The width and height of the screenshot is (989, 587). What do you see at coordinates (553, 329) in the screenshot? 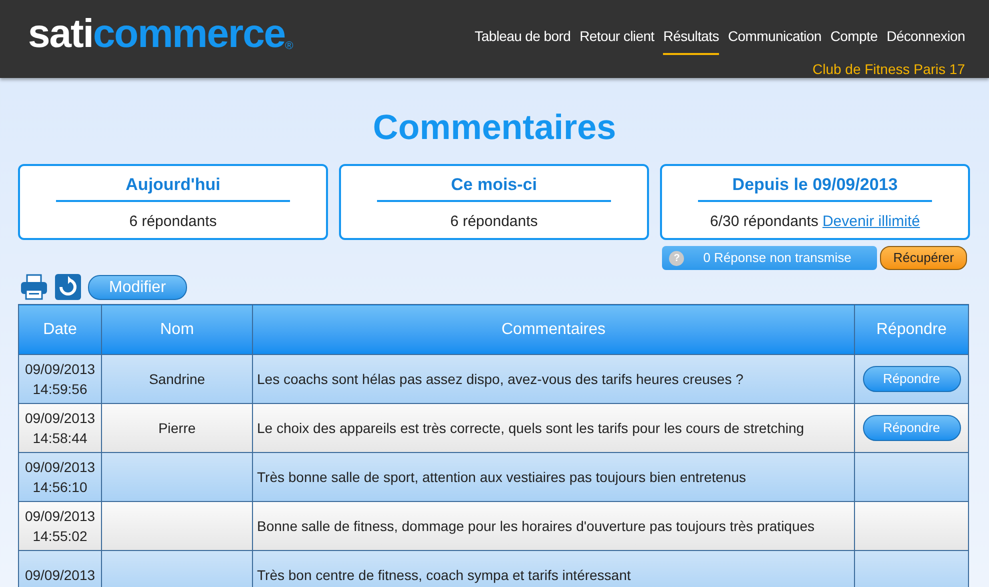
I see `column-header: Commentaires` at bounding box center [553, 329].